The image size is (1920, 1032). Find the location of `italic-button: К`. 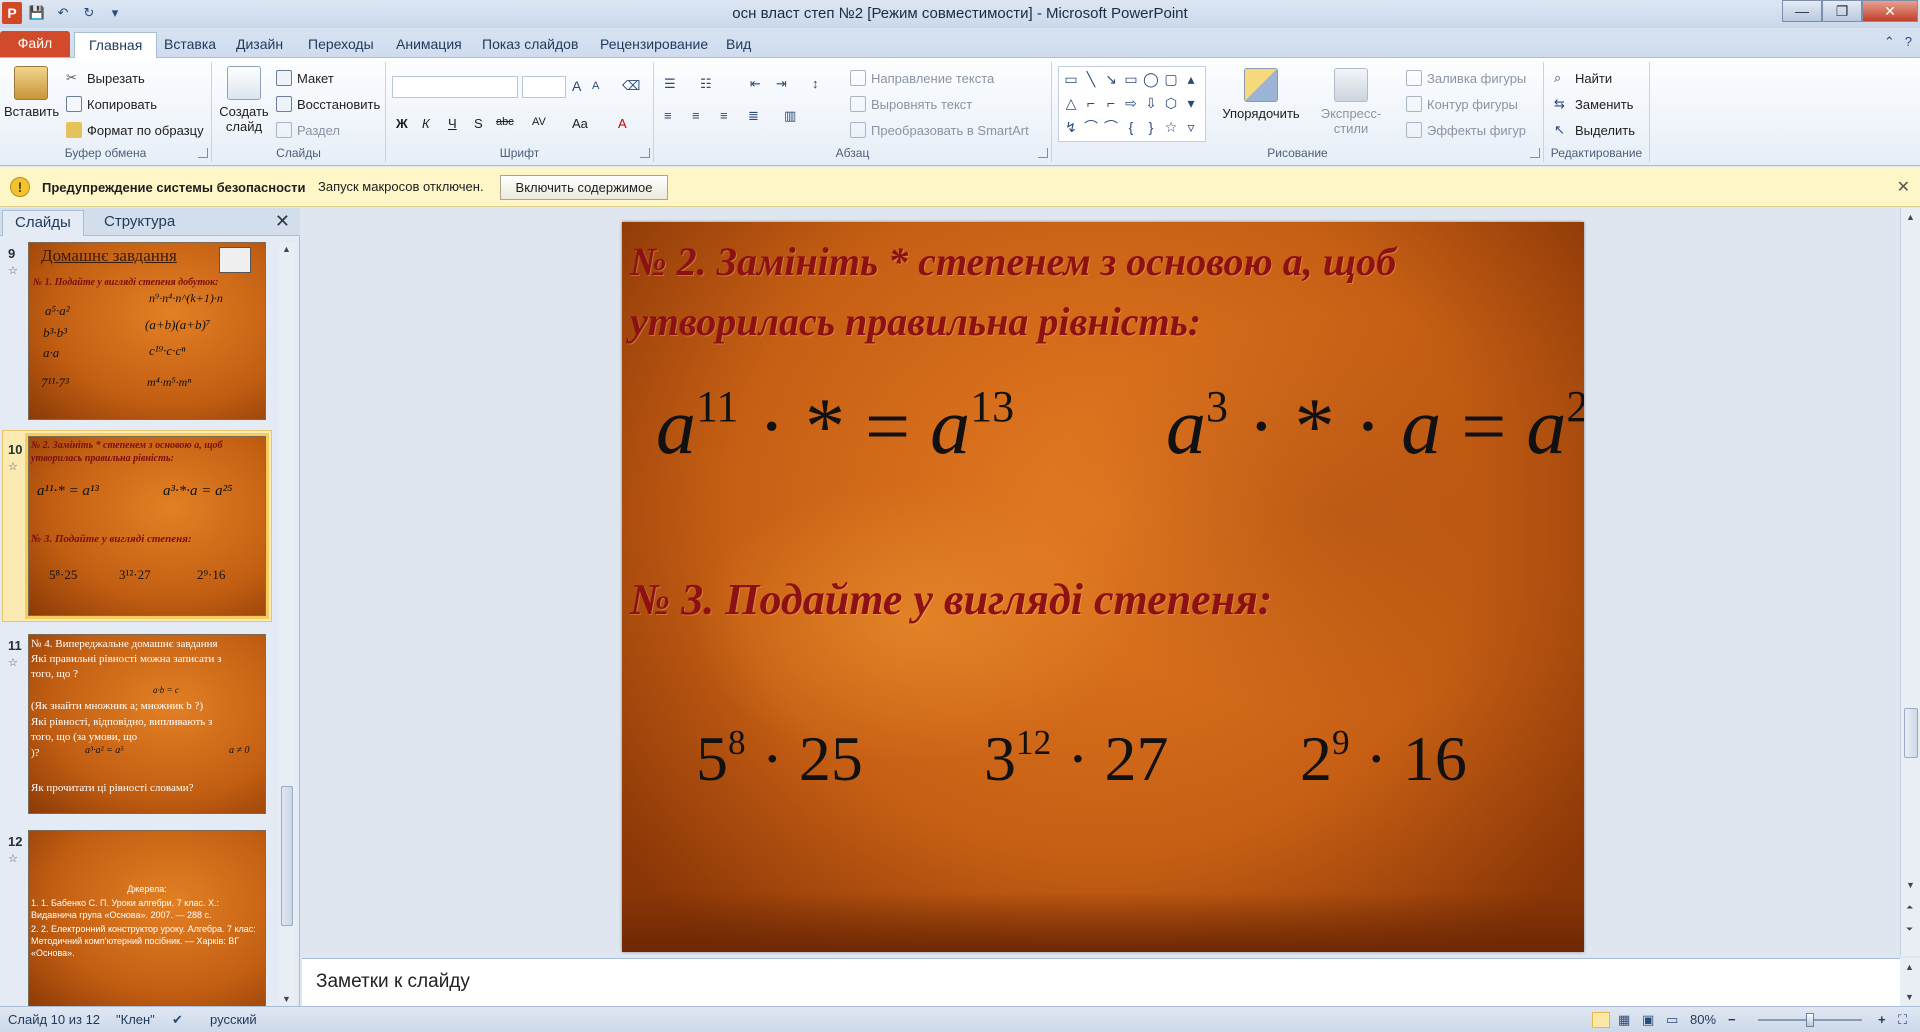

italic-button: К is located at coordinates (426, 123).